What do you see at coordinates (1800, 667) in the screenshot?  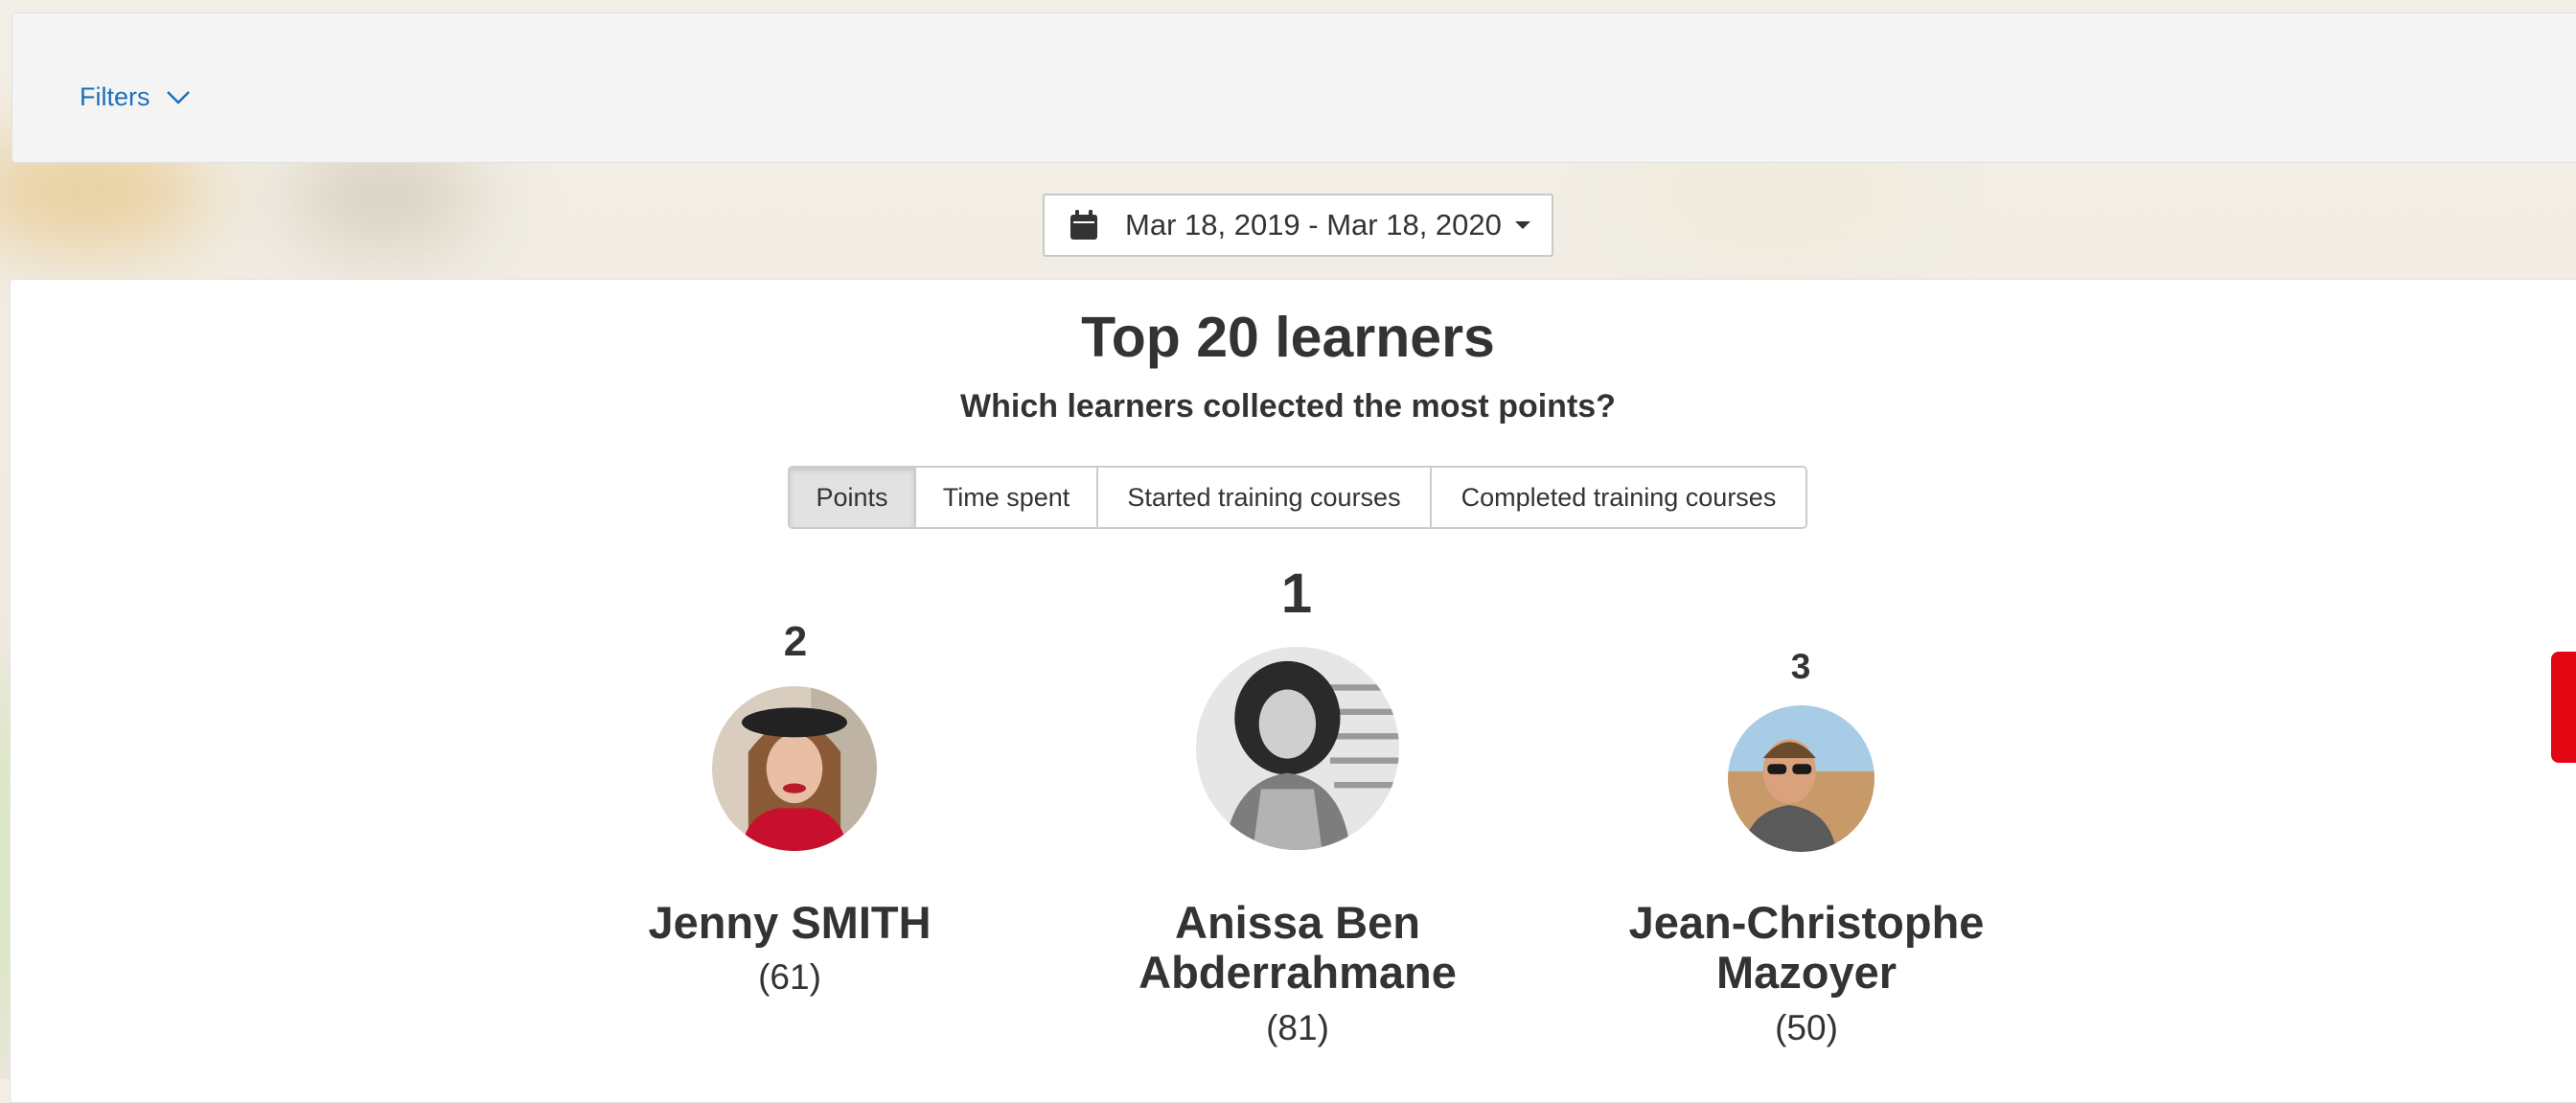 I see `rank-third: 3` at bounding box center [1800, 667].